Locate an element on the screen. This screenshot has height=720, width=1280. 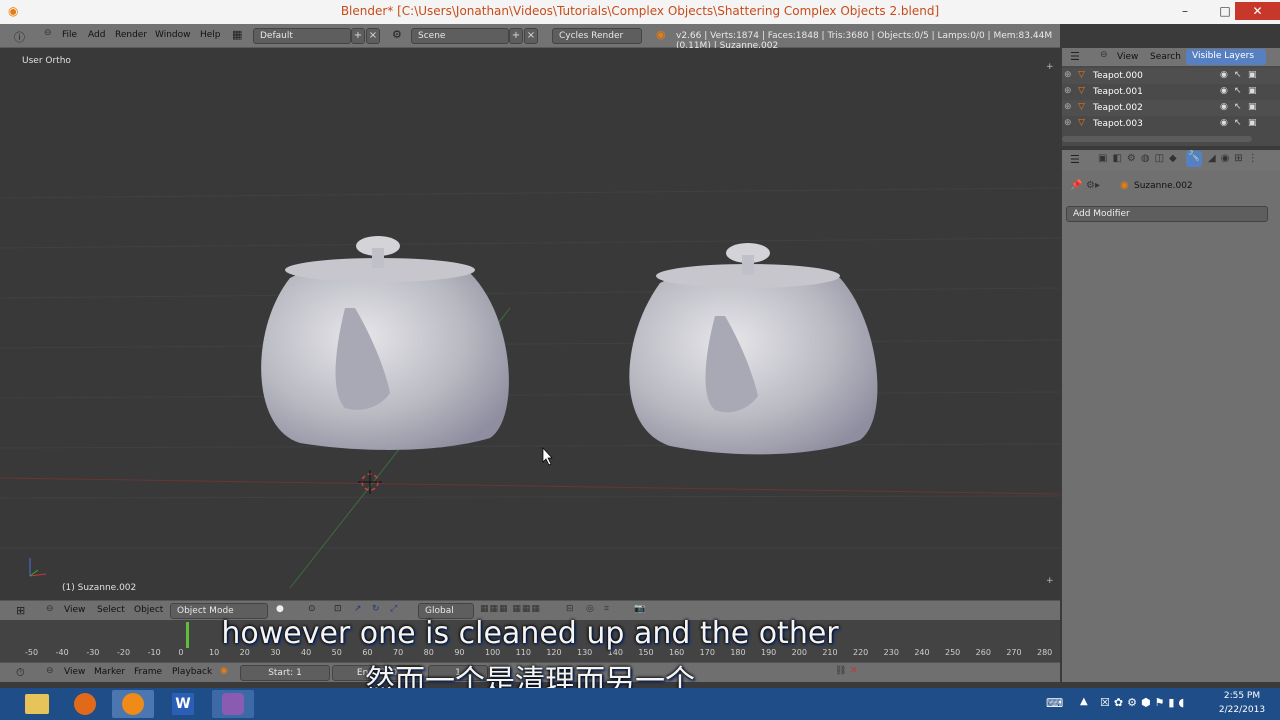
viewport-corner-plus-icon: + is located at coordinates (1050, 67).